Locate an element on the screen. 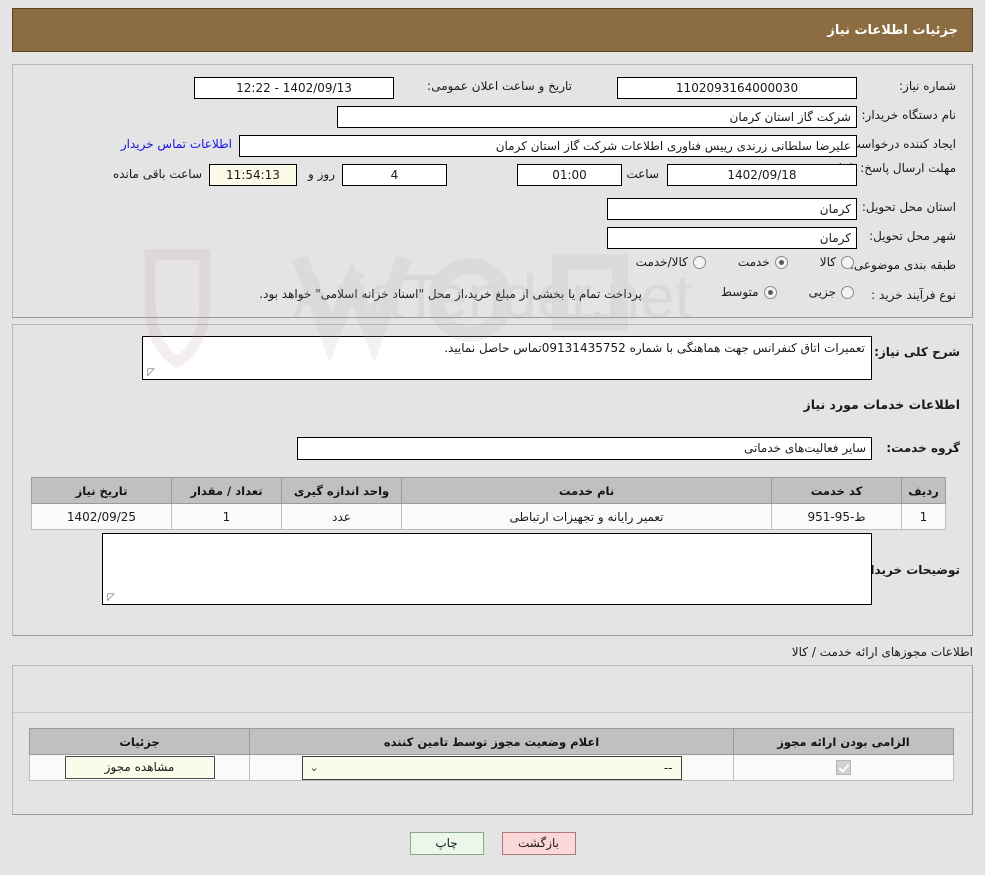 The height and width of the screenshot is (875, 985). license-column-header-2: جزئیات is located at coordinates (139, 741).